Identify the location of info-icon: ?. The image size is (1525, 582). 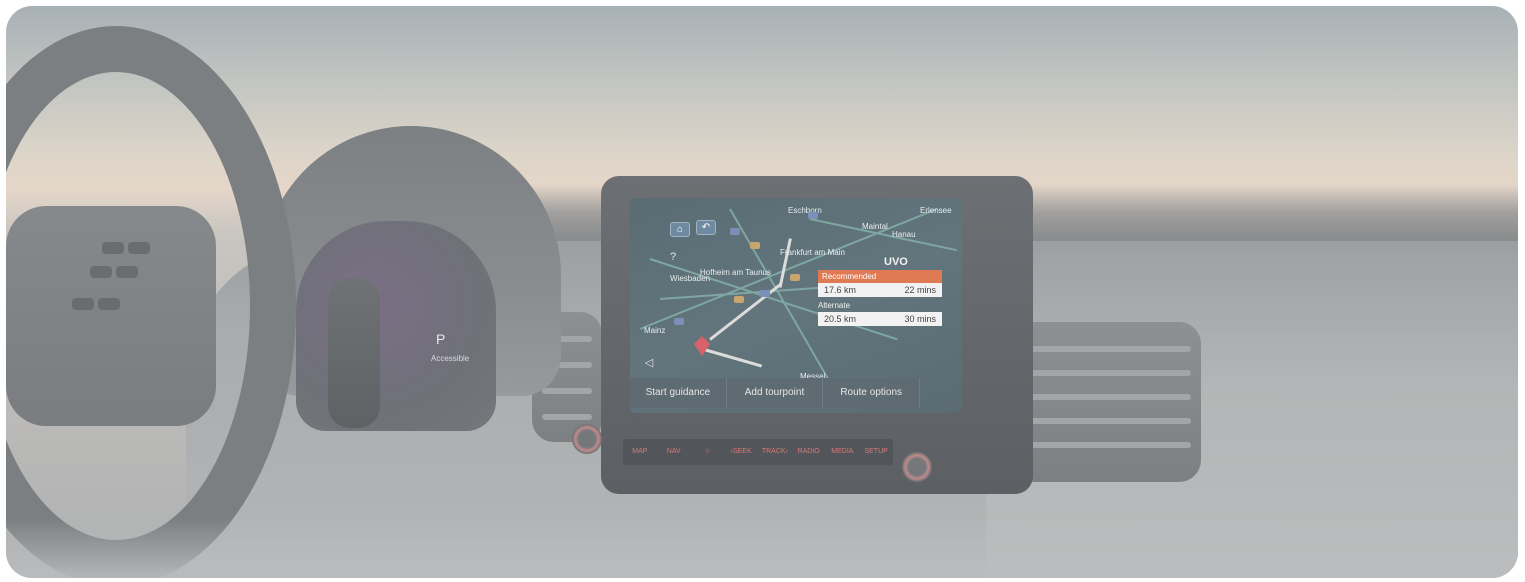
(673, 257).